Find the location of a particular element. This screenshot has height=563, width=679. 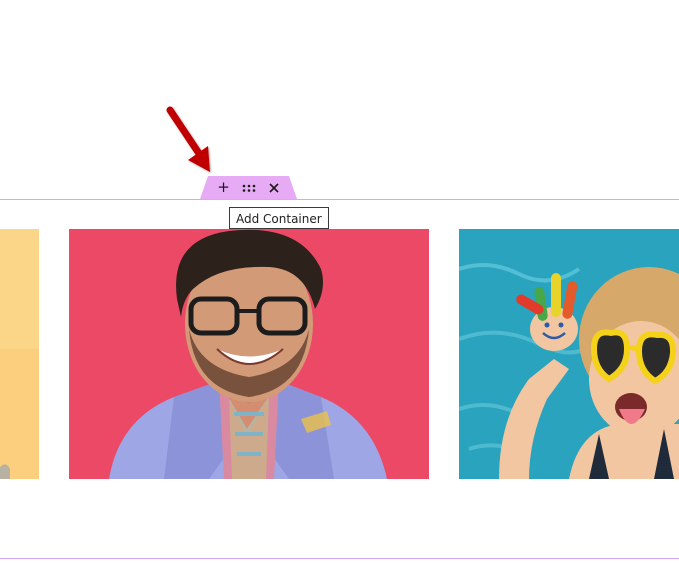

annotation-arrow-icon is located at coordinates (188, 139).